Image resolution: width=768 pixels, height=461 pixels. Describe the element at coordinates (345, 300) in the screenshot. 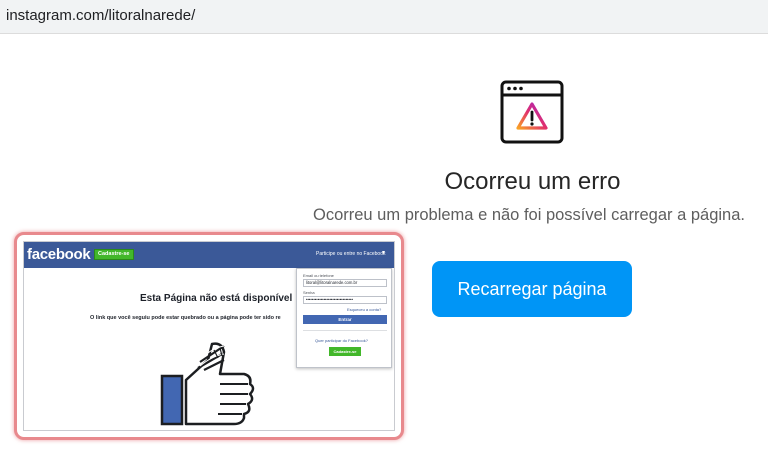

I see `password-field: ••••••••••••••••••••••••••••••••` at that location.